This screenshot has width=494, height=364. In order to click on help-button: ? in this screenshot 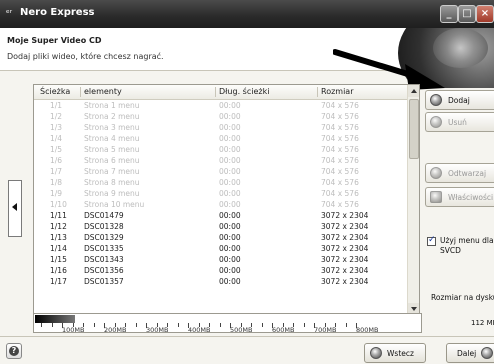, I will do `click(14, 351)`.